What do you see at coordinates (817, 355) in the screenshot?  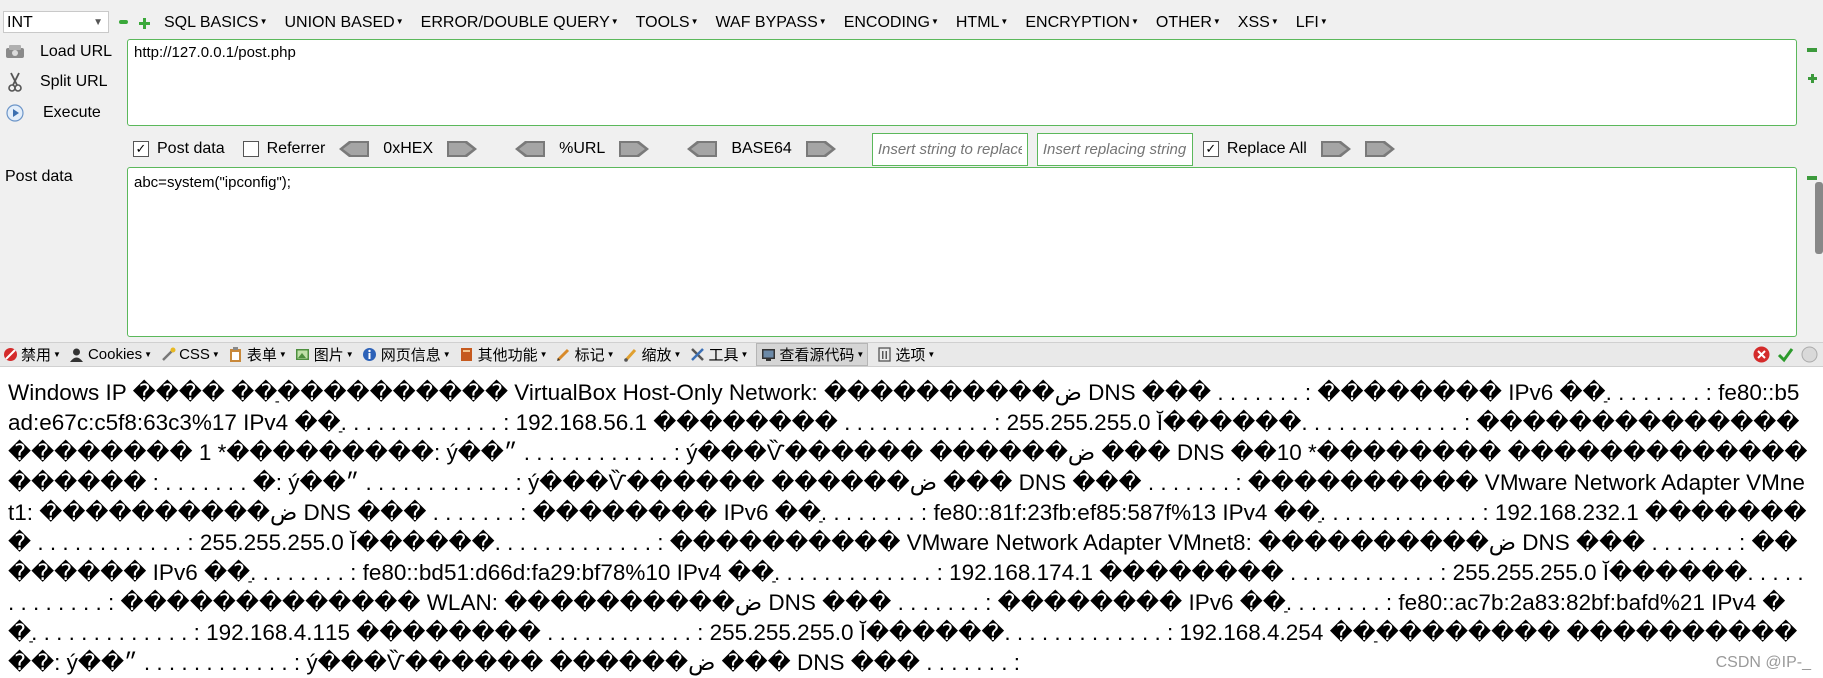 I see `toolbar-label: 查看源代码` at bounding box center [817, 355].